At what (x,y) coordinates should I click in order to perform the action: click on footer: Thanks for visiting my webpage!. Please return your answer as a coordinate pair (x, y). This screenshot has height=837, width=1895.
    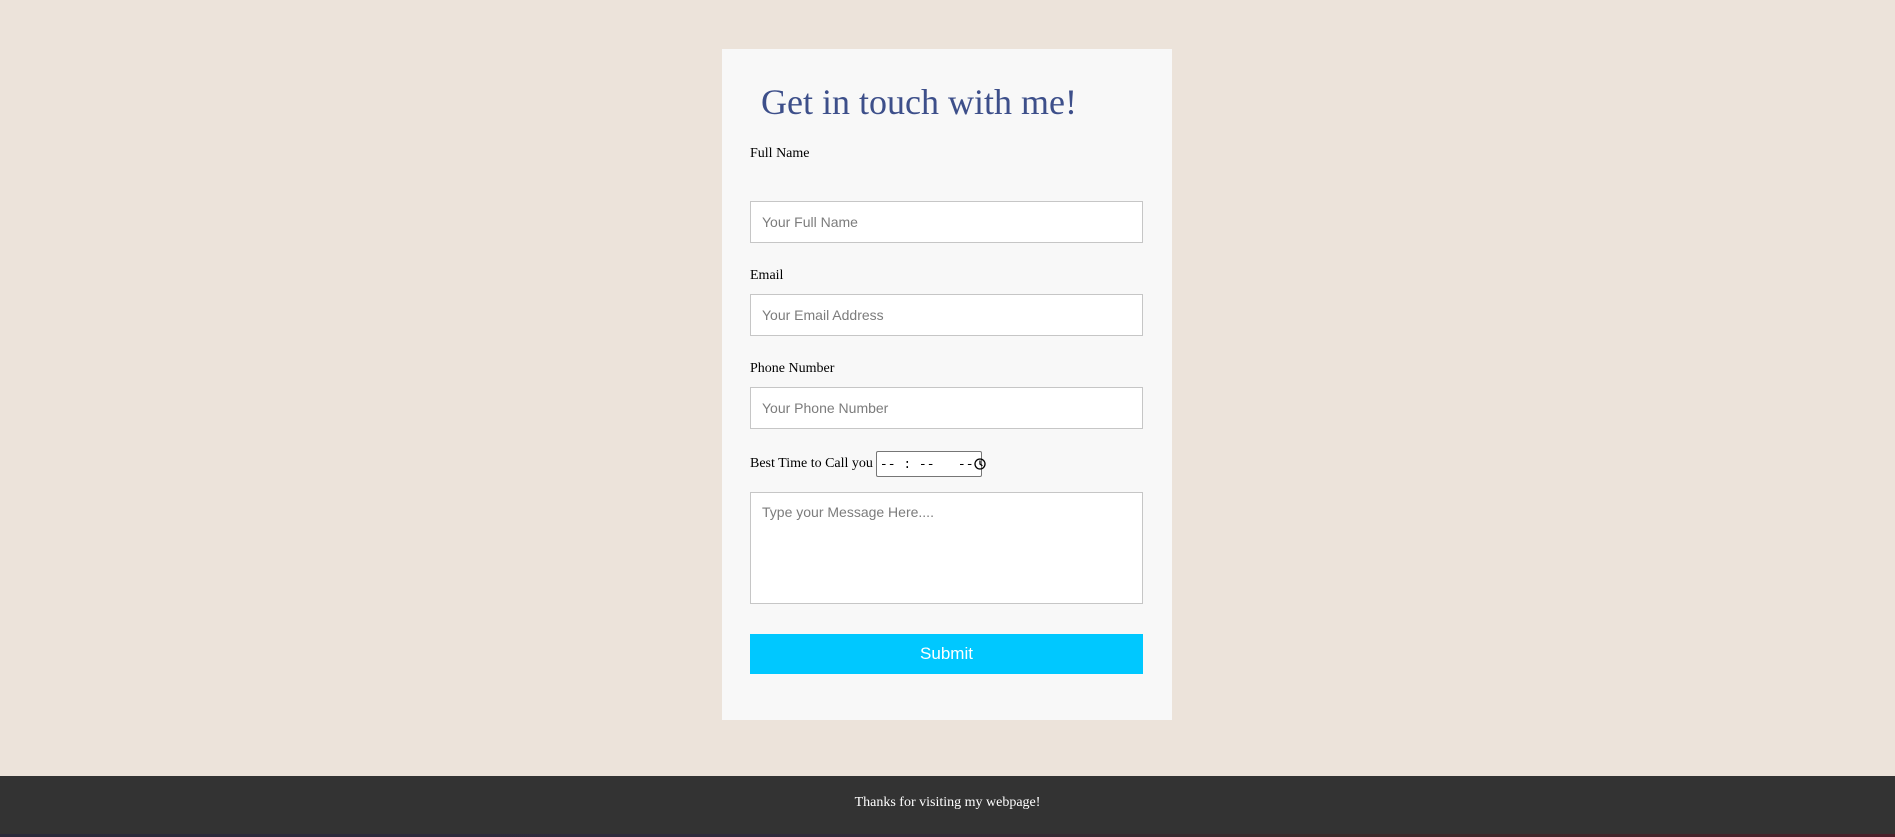
    Looking at the image, I should click on (947, 806).